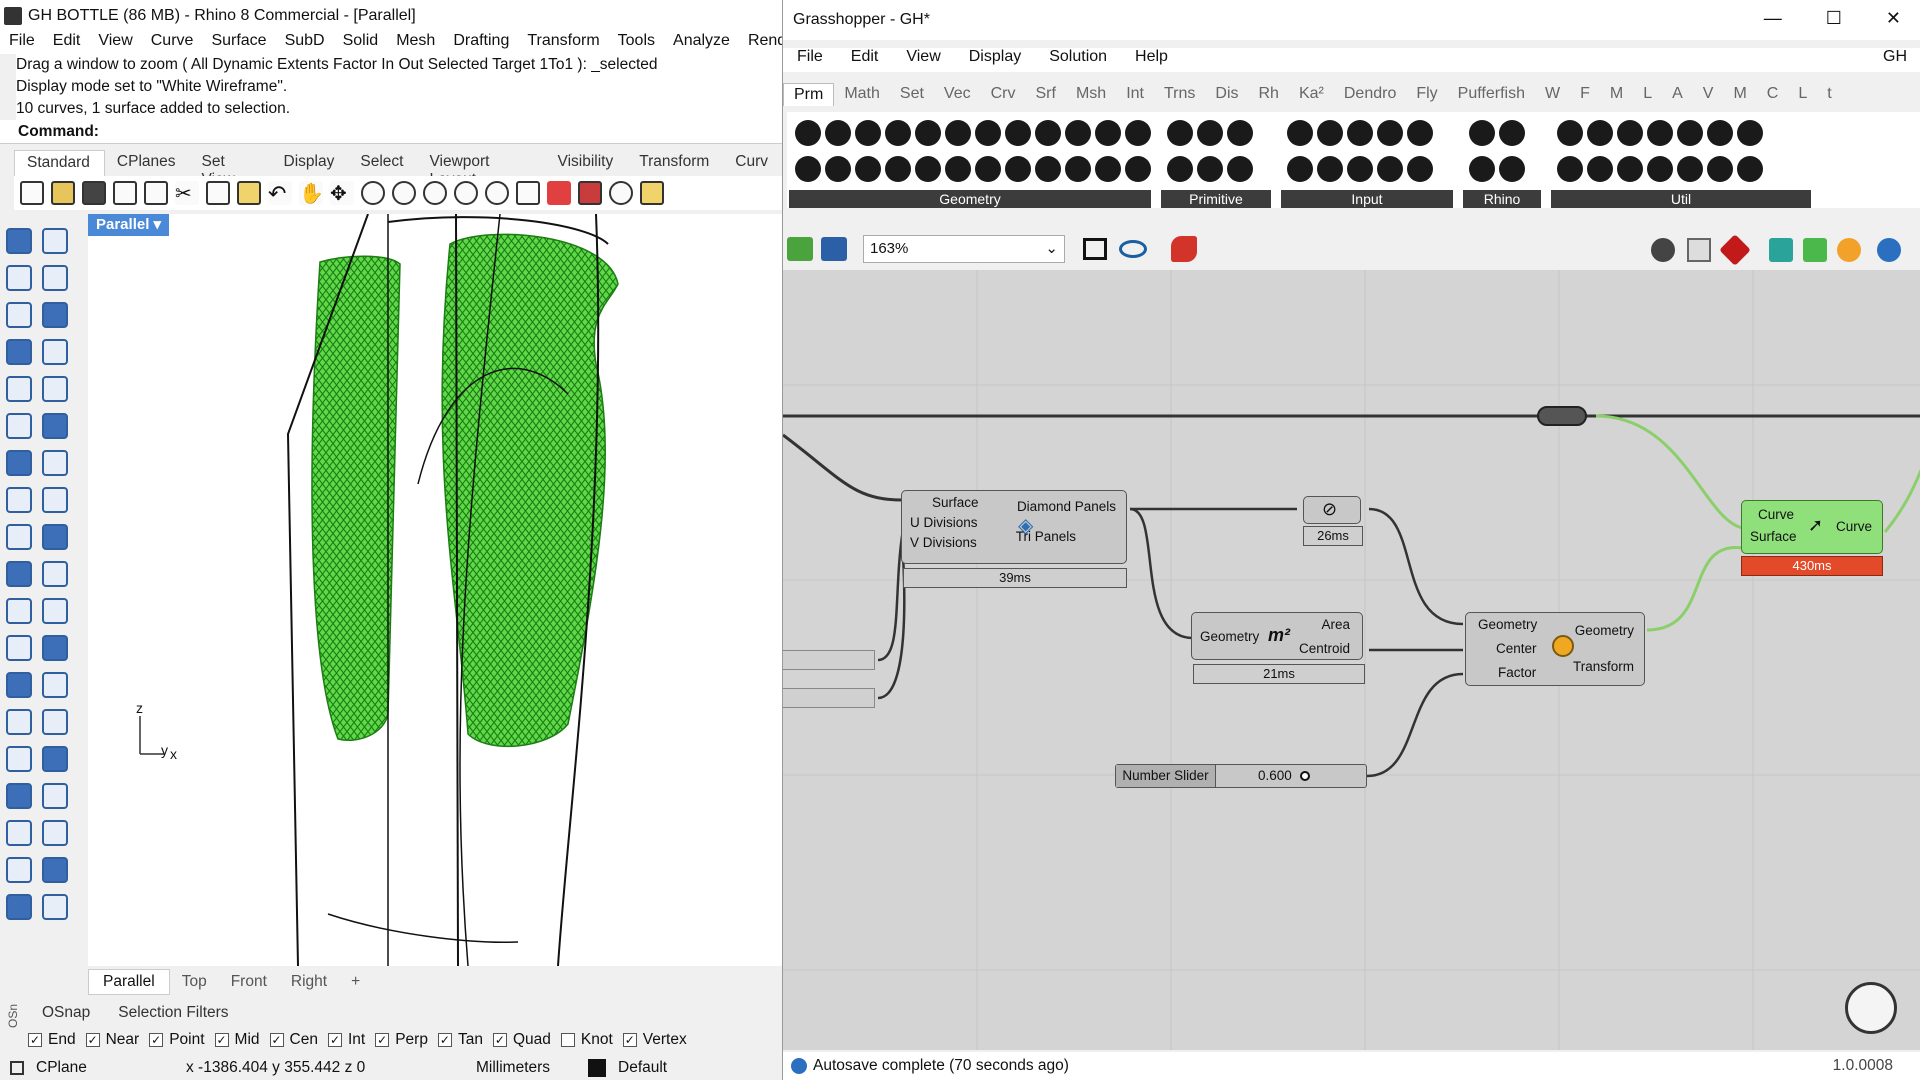 Image resolution: width=1920 pixels, height=1080 pixels. Describe the element at coordinates (391, 132) in the screenshot. I see `command-line: Command:` at that location.